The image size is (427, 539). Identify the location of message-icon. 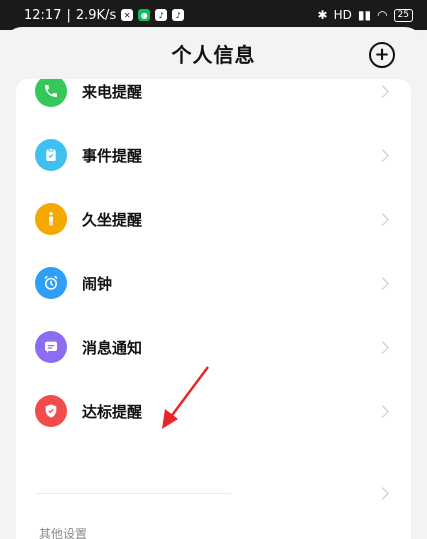
(51, 347).